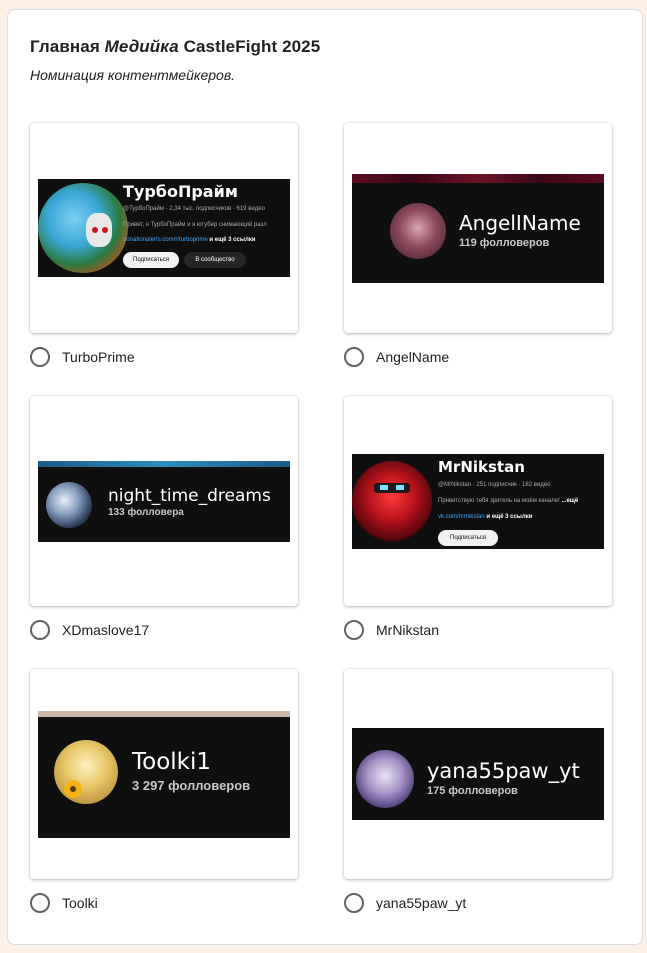 The height and width of the screenshot is (953, 647). What do you see at coordinates (472, 791) in the screenshot?
I see `follower-count: 175 фолловеров` at bounding box center [472, 791].